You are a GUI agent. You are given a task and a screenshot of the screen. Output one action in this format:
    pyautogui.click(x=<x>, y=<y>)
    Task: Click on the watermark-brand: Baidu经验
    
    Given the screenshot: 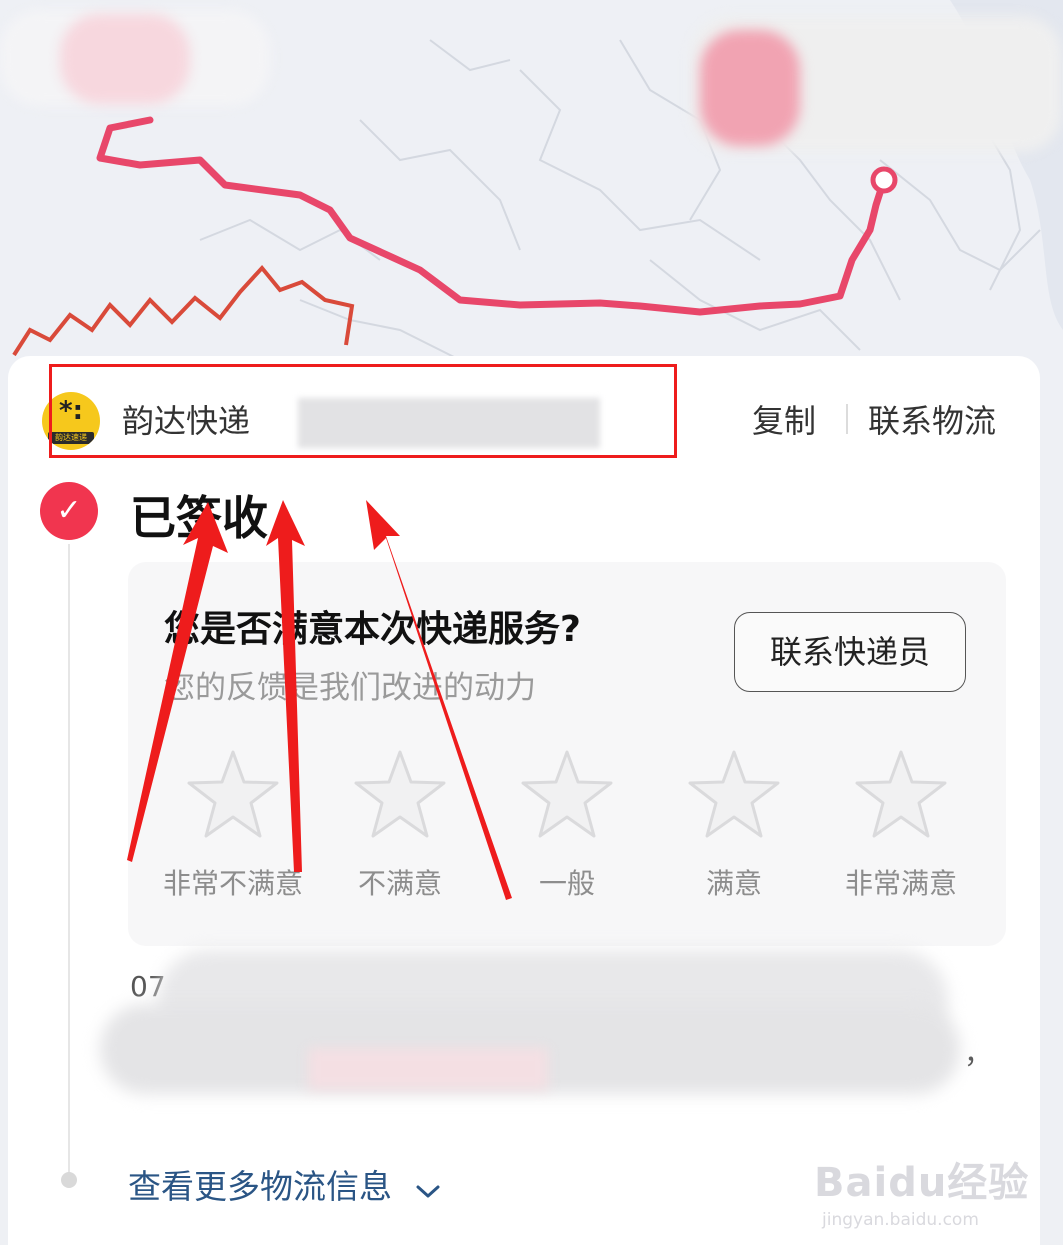 What is the action you would take?
    pyautogui.click(x=922, y=1183)
    